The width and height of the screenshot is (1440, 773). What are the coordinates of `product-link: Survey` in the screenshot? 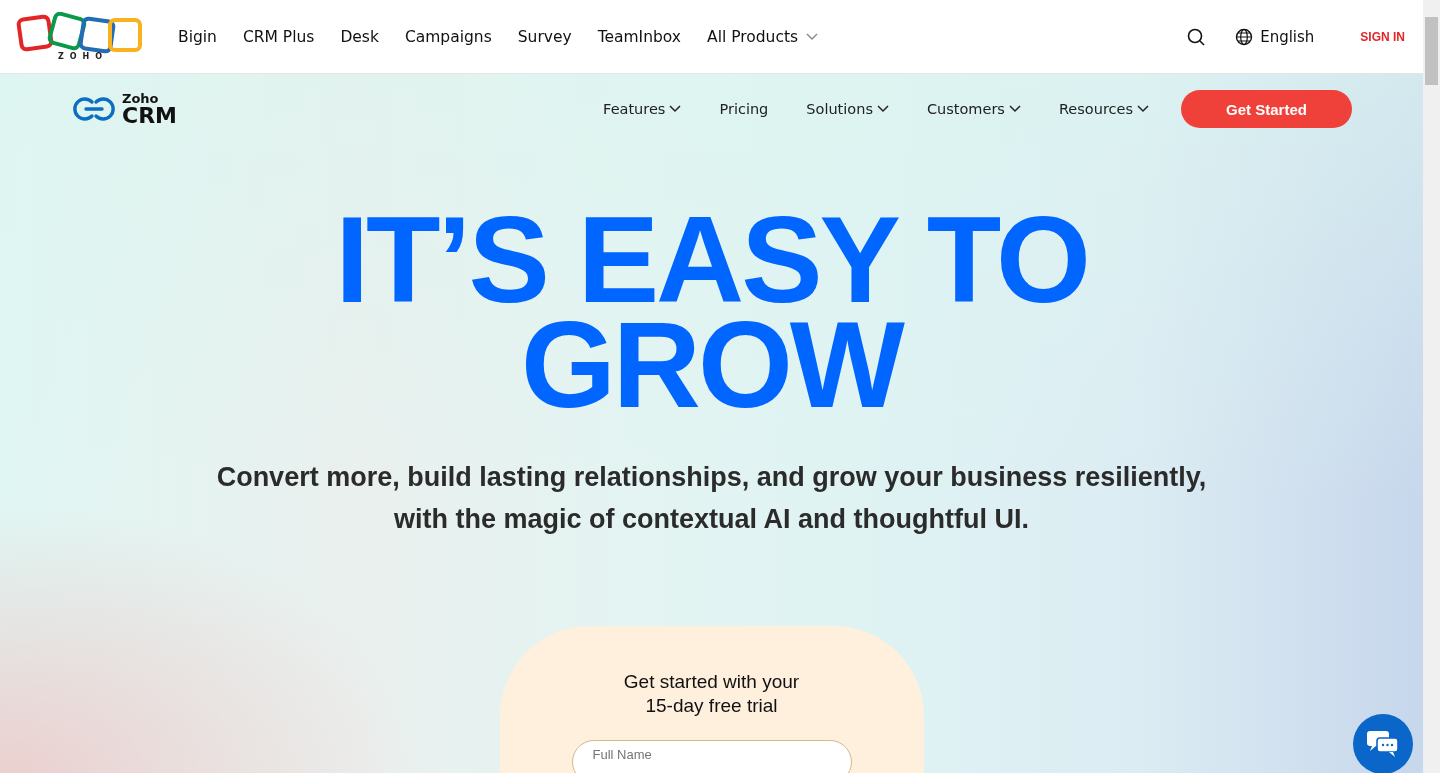 It's located at (544, 36).